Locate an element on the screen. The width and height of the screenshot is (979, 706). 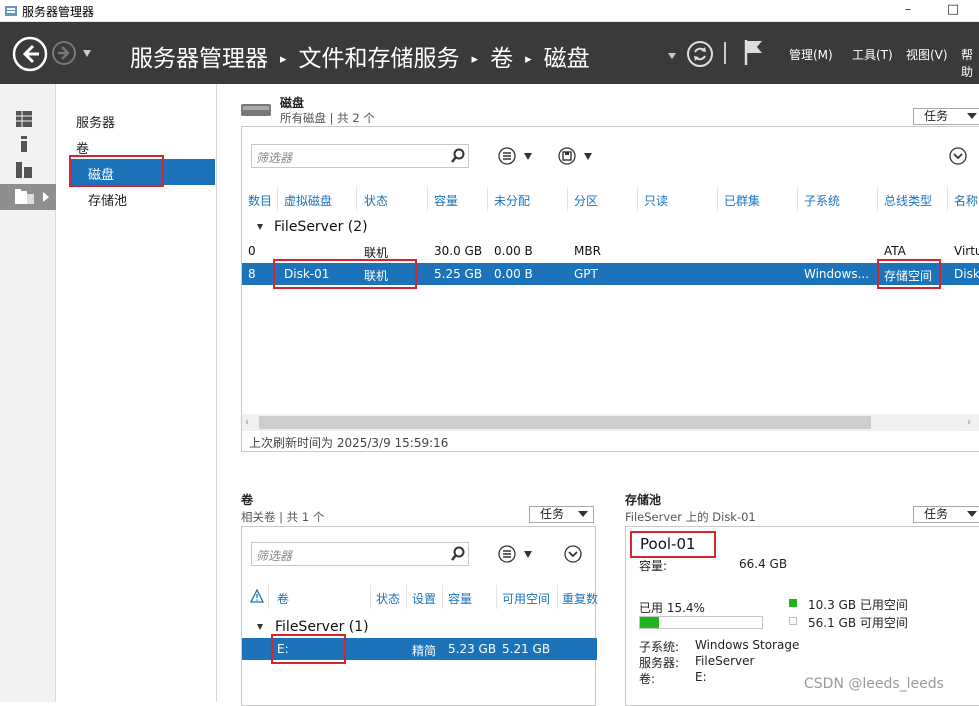
volume-label: 卷: is located at coordinates (647, 679).